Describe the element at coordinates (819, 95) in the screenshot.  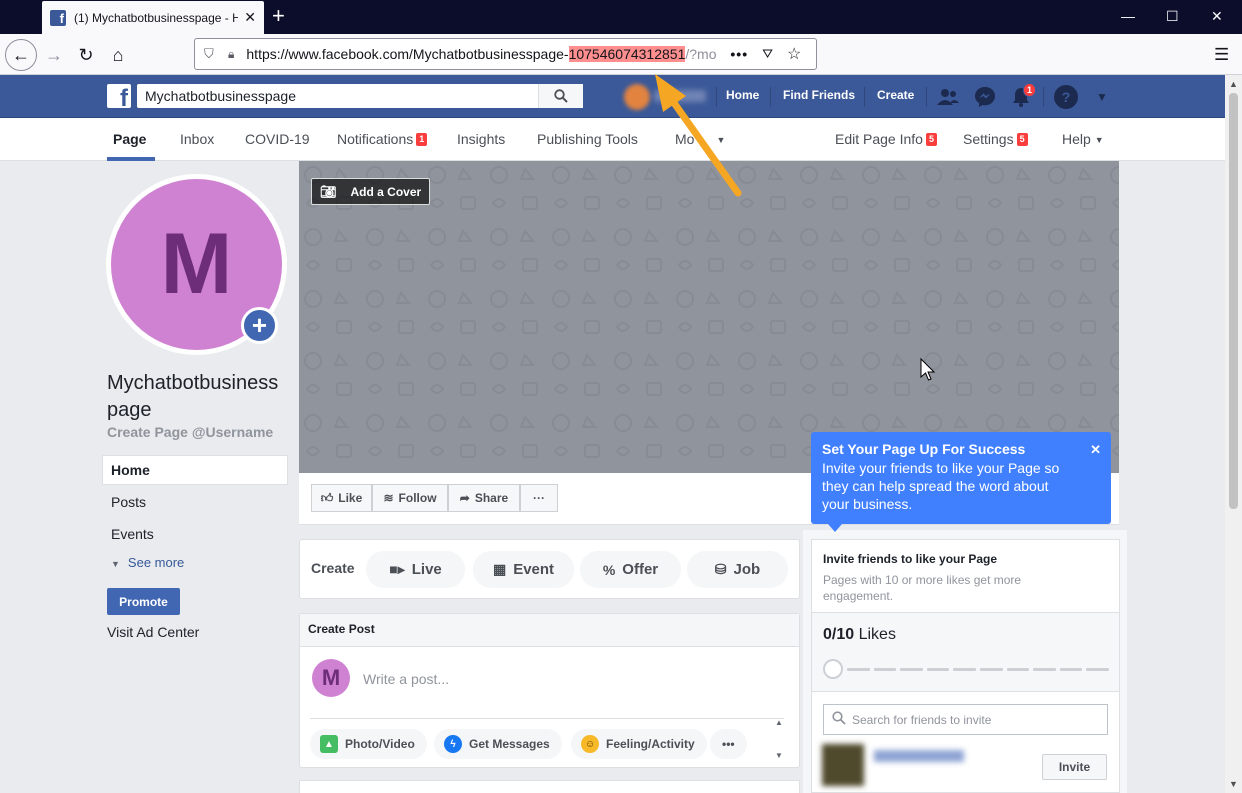
I see `nav-find-friends-link: Find Friends` at that location.